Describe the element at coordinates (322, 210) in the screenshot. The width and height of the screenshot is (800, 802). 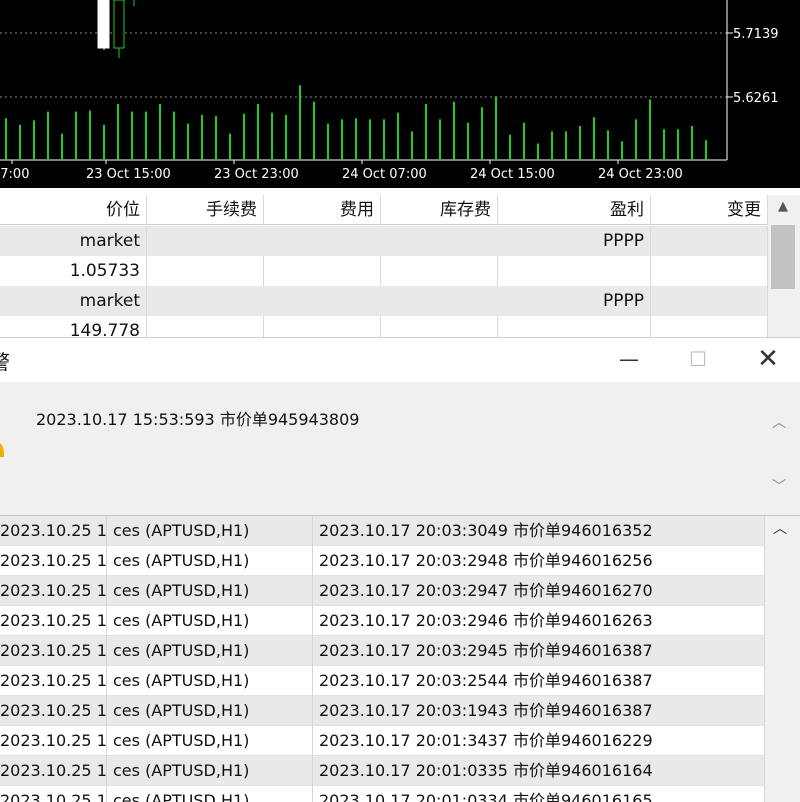
I see `column-header-fee: 费用` at that location.